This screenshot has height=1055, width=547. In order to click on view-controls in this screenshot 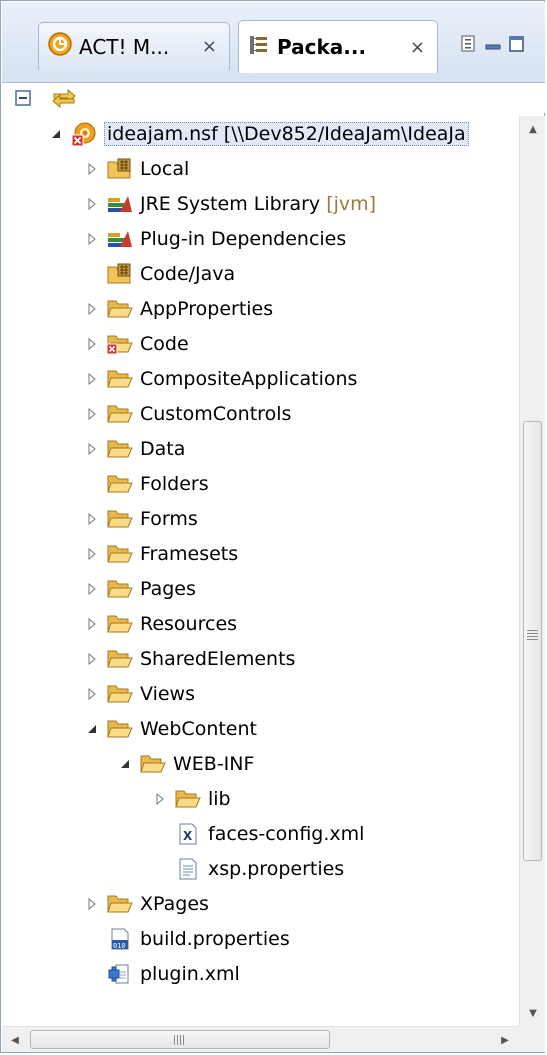, I will do `click(493, 46)`.